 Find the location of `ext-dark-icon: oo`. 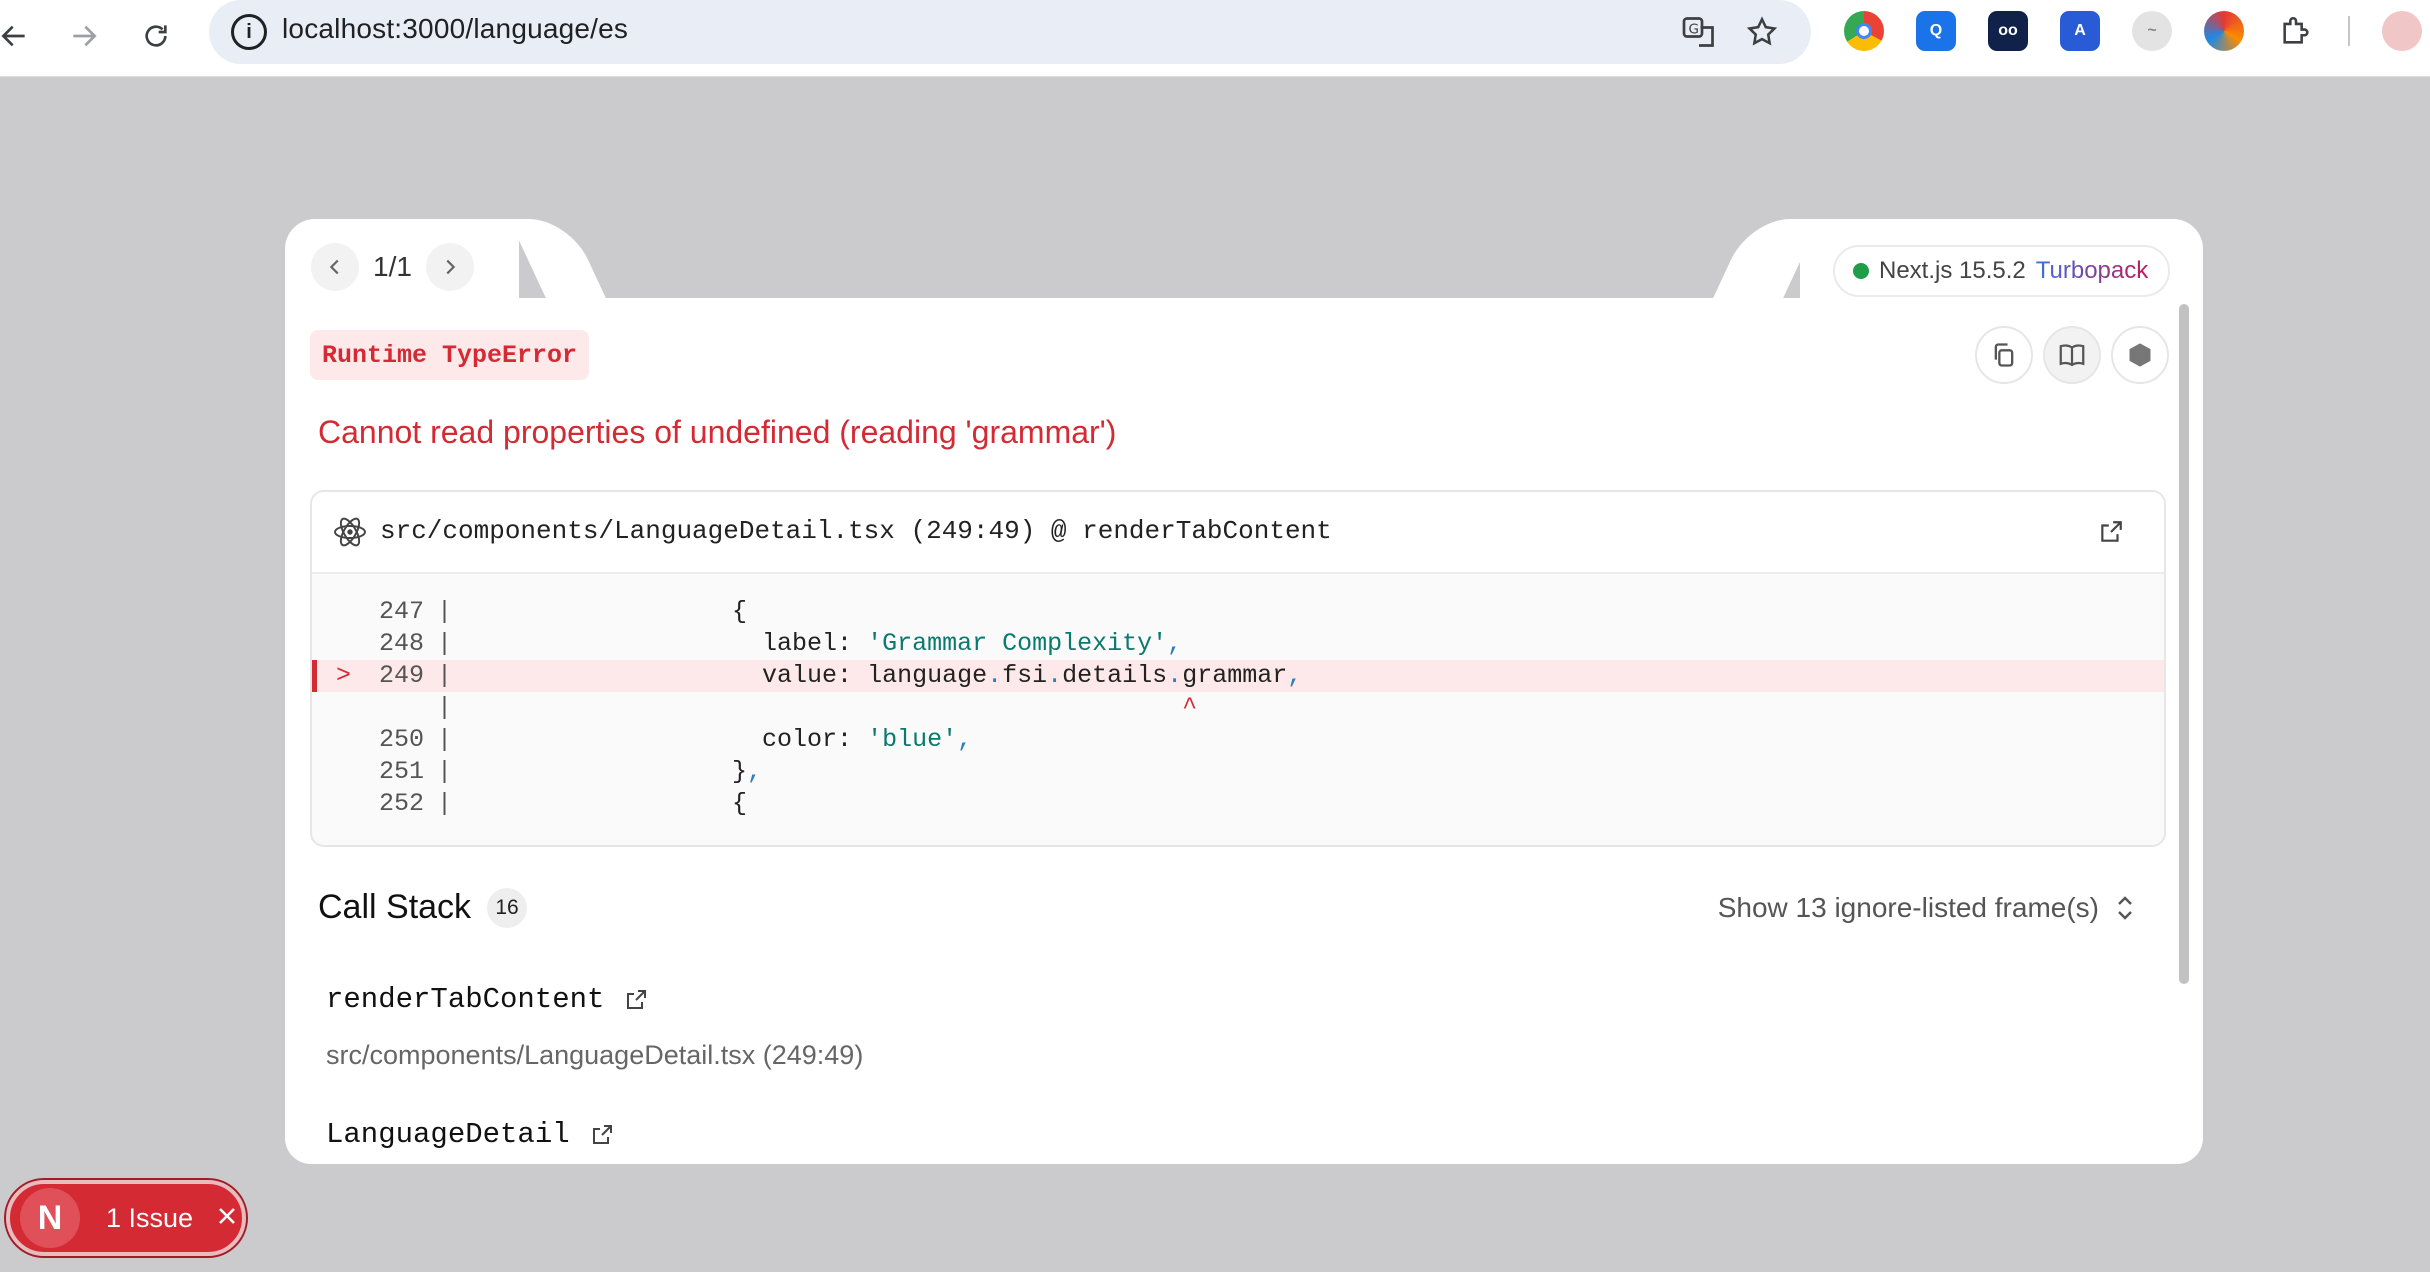

ext-dark-icon: oo is located at coordinates (2008, 31).